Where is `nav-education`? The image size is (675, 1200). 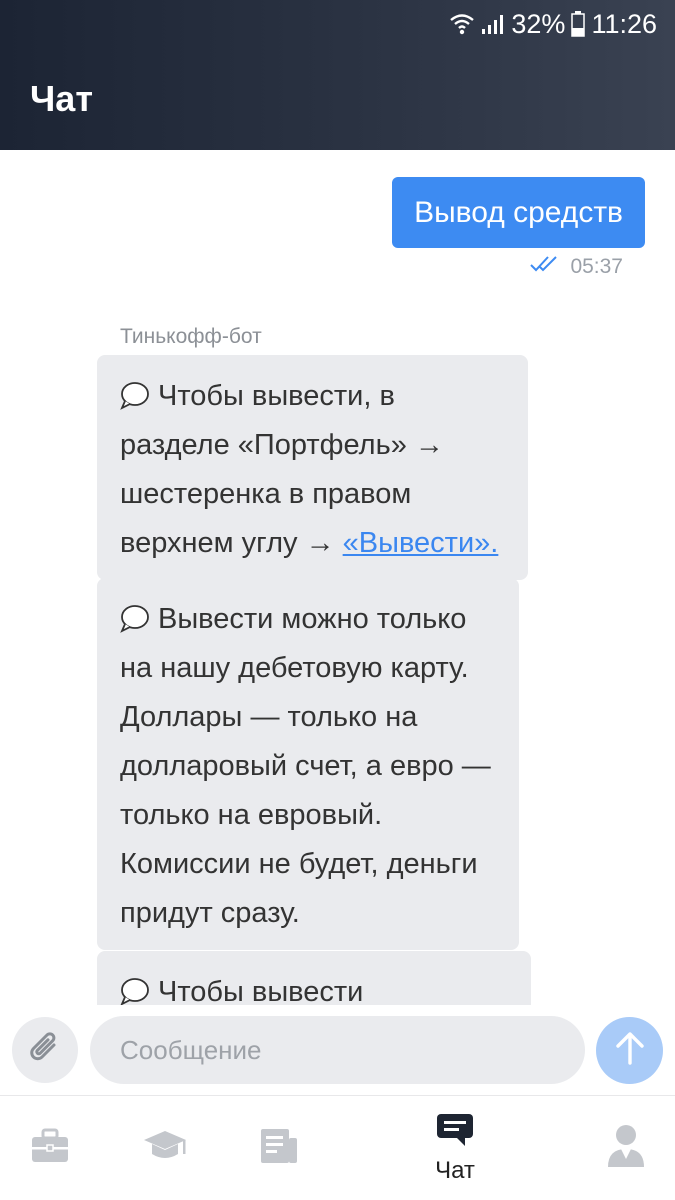
nav-education is located at coordinates (165, 1148).